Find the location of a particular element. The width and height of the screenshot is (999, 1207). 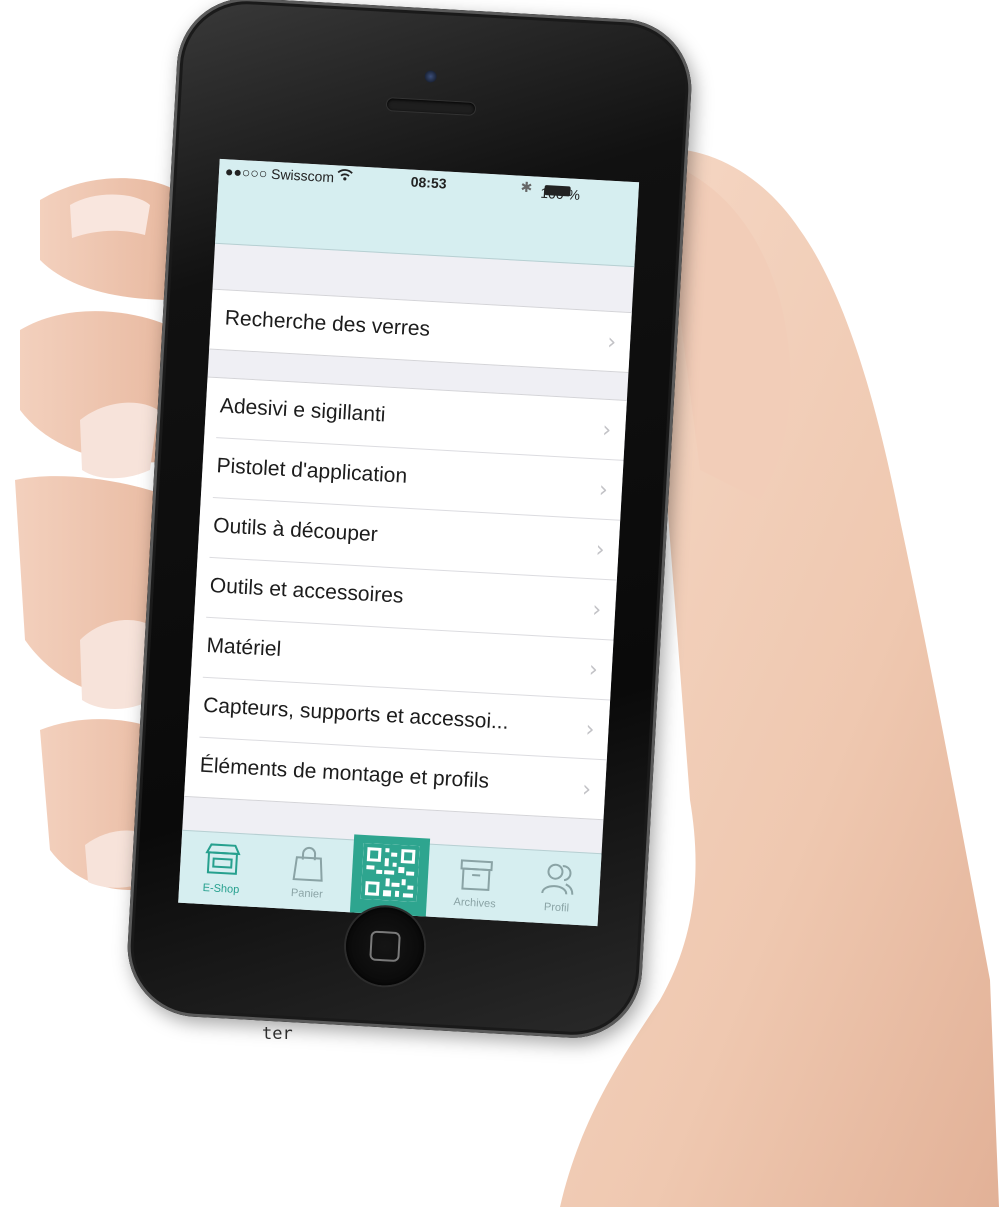

earpiece-speaker is located at coordinates (431, 107).